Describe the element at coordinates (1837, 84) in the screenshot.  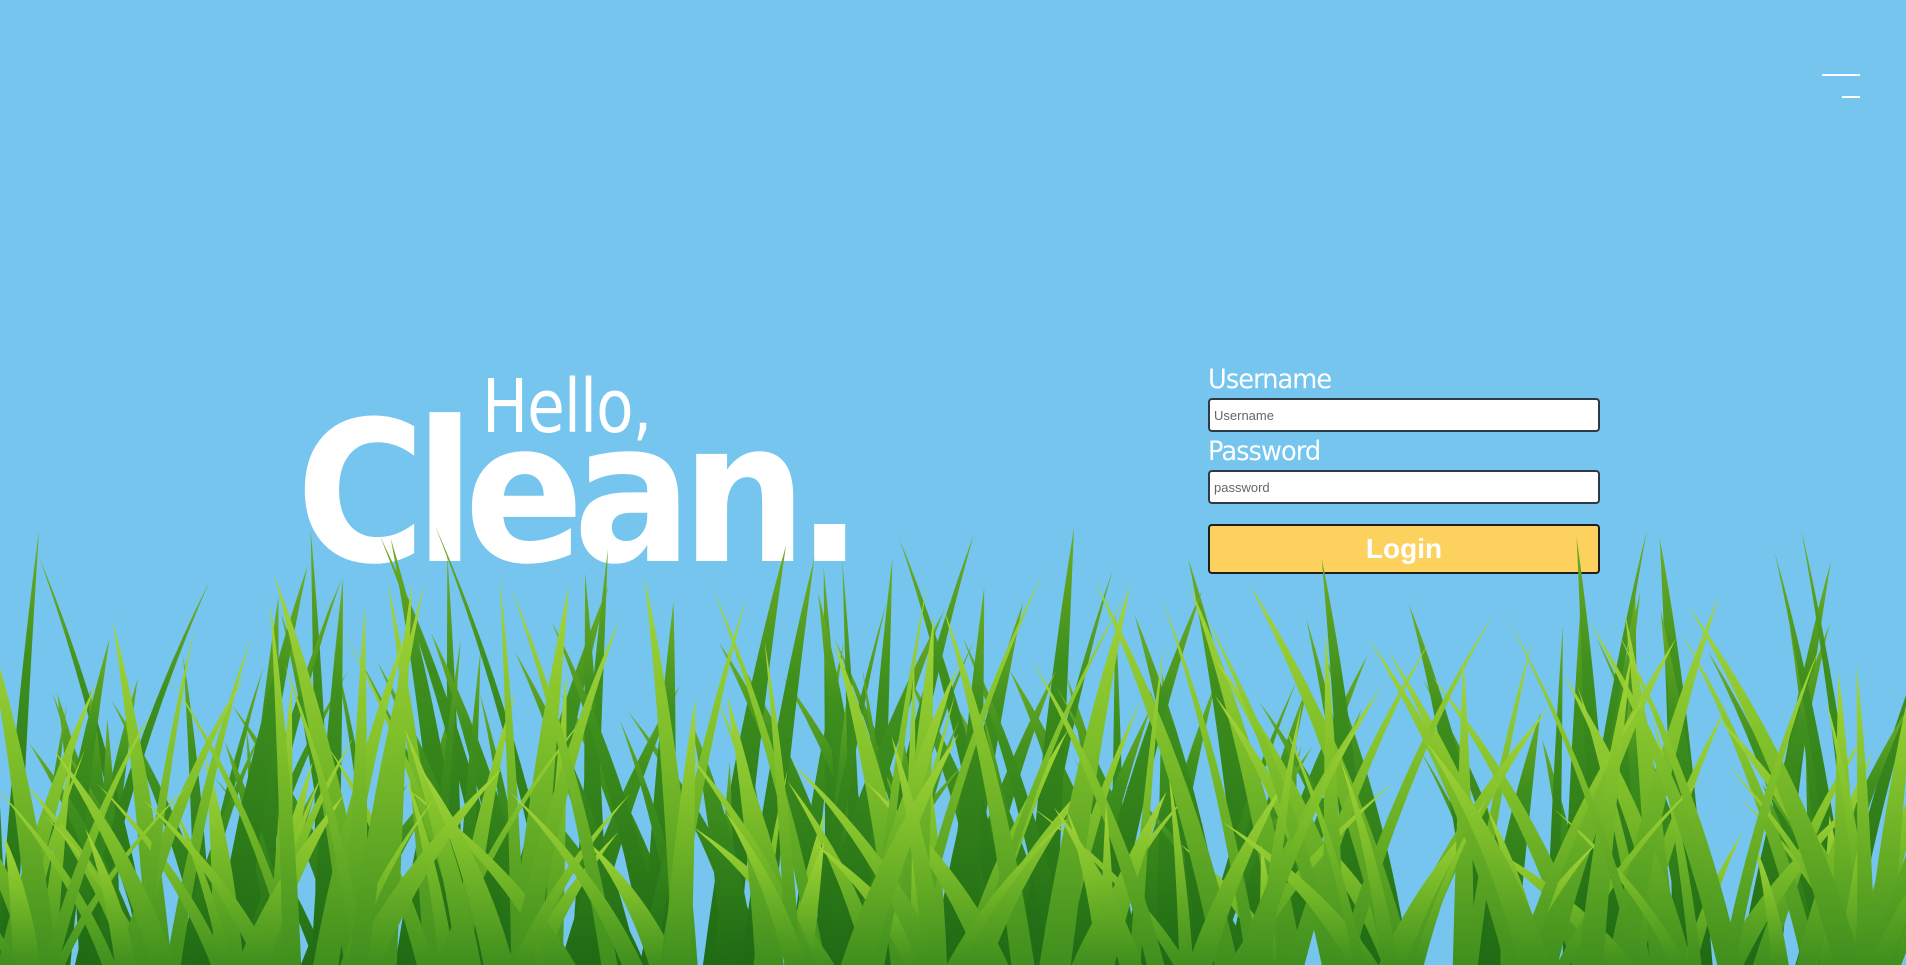
I see `menu-toggle-button` at that location.